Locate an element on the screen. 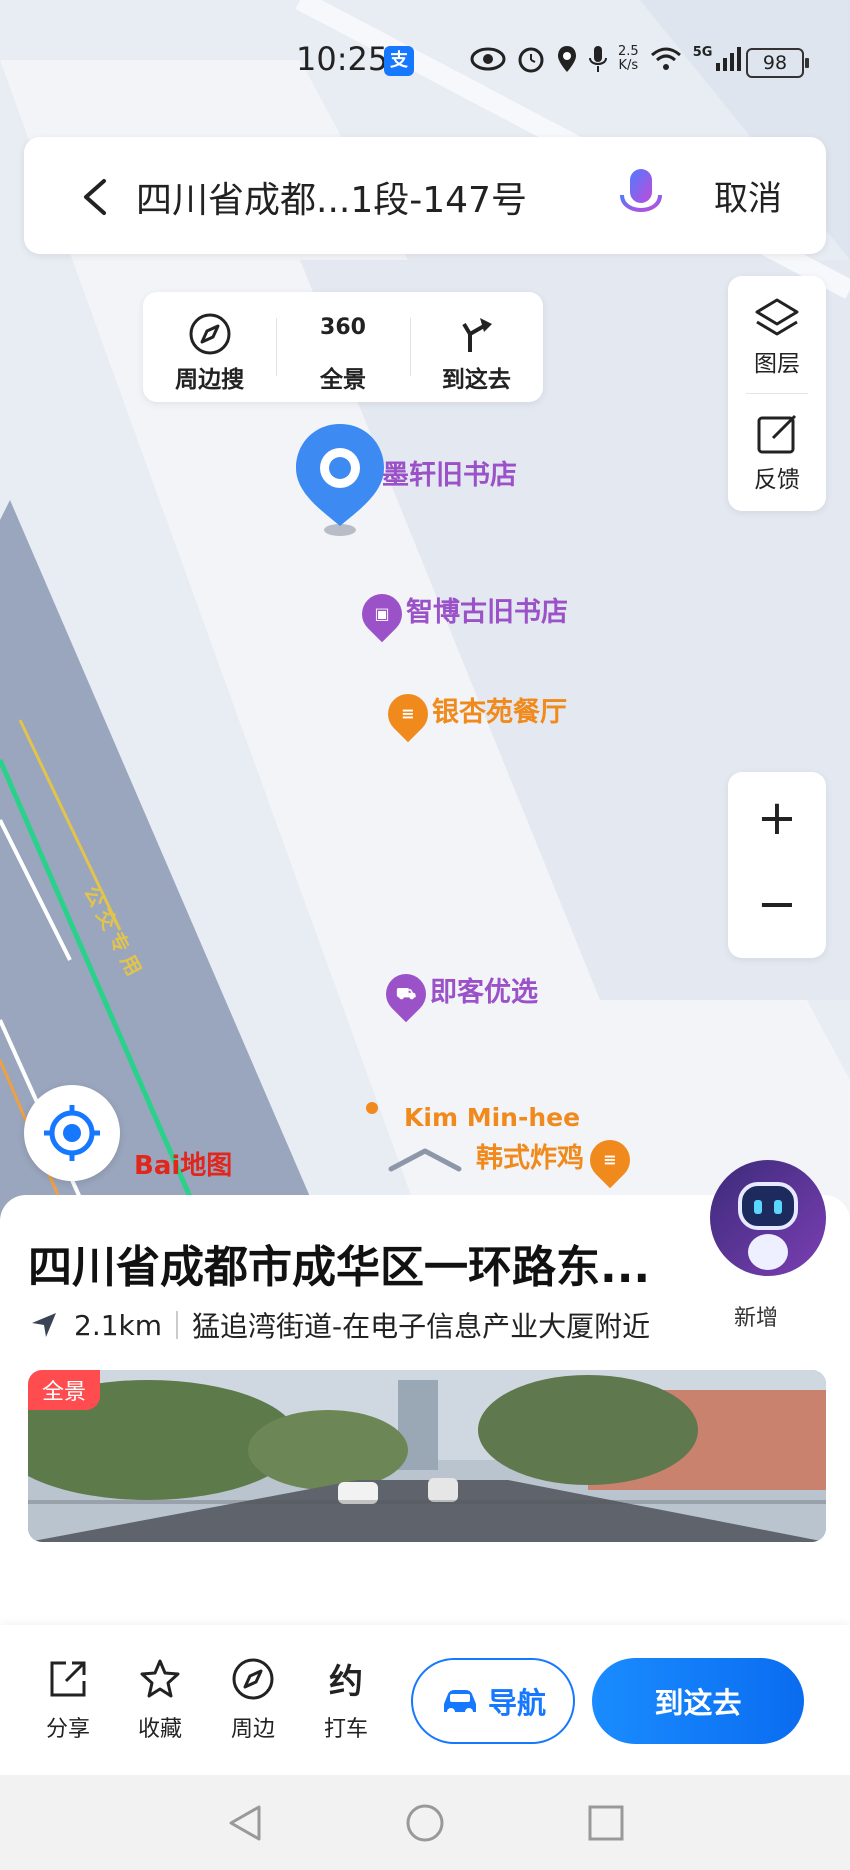  my-location-button is located at coordinates (72, 1133).